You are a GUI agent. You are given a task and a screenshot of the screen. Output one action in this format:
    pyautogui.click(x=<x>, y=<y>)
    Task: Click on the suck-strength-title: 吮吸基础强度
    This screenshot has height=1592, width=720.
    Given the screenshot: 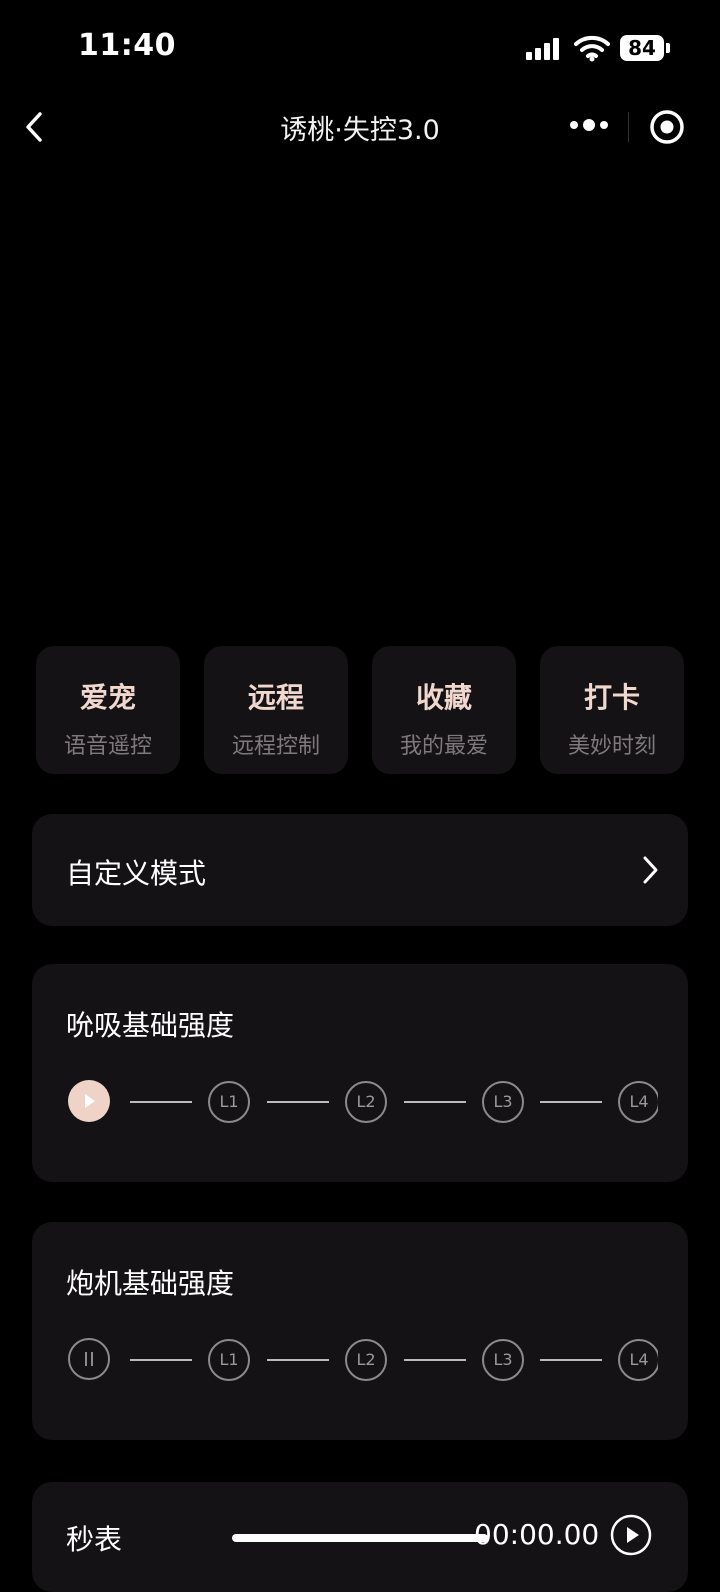 What is the action you would take?
    pyautogui.click(x=150, y=1025)
    